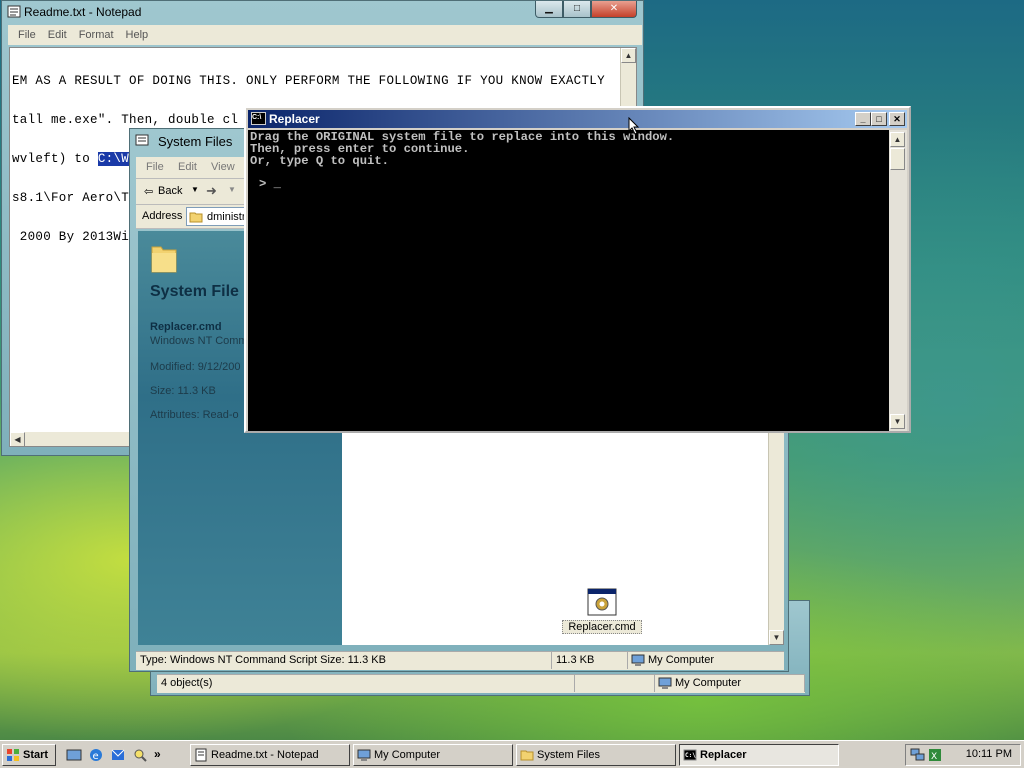 Image resolution: width=1024 pixels, height=768 pixels. I want to click on taskbar-button-notepad: Readme.txt - Notepad, so click(270, 755).